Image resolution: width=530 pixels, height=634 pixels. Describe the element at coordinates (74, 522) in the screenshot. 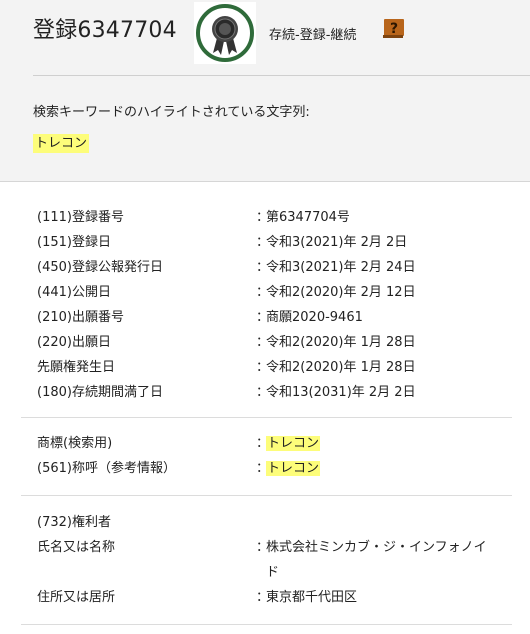

I see `owner-heading: (732)権利者` at that location.